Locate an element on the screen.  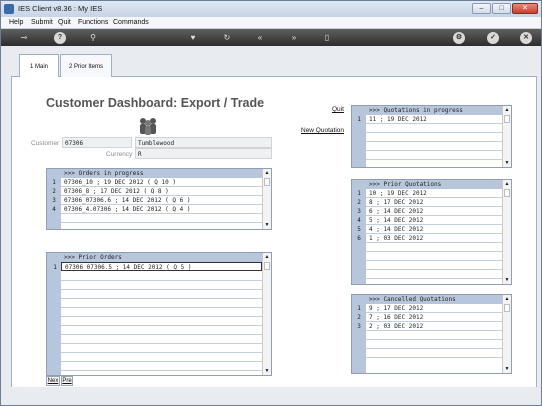
row-number: 4 is located at coordinates (54, 209).